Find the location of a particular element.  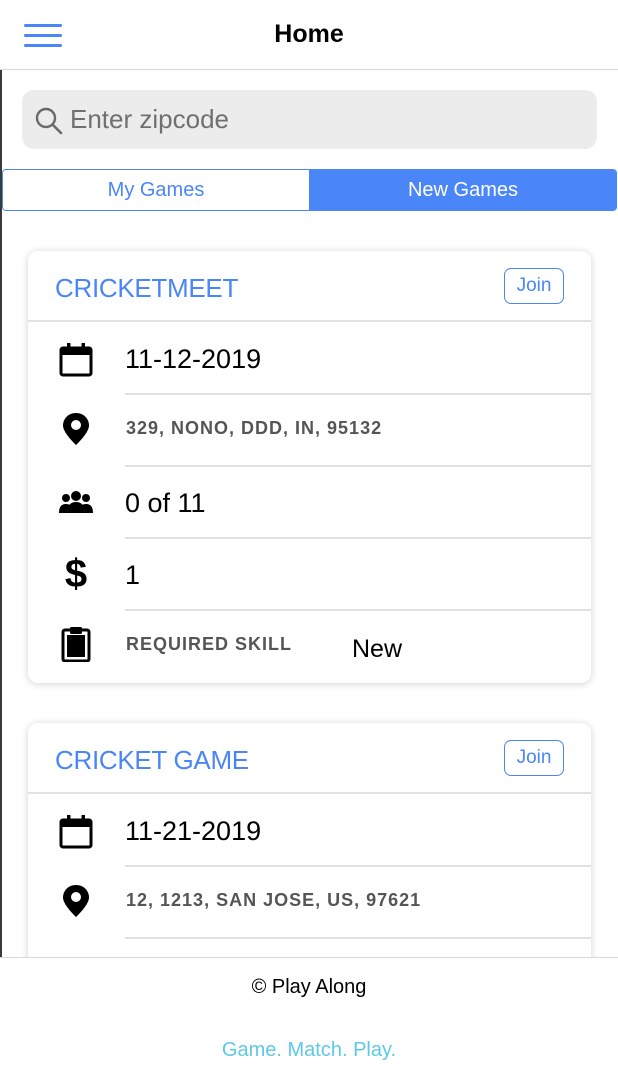

required-skill-value: New is located at coordinates (377, 649).